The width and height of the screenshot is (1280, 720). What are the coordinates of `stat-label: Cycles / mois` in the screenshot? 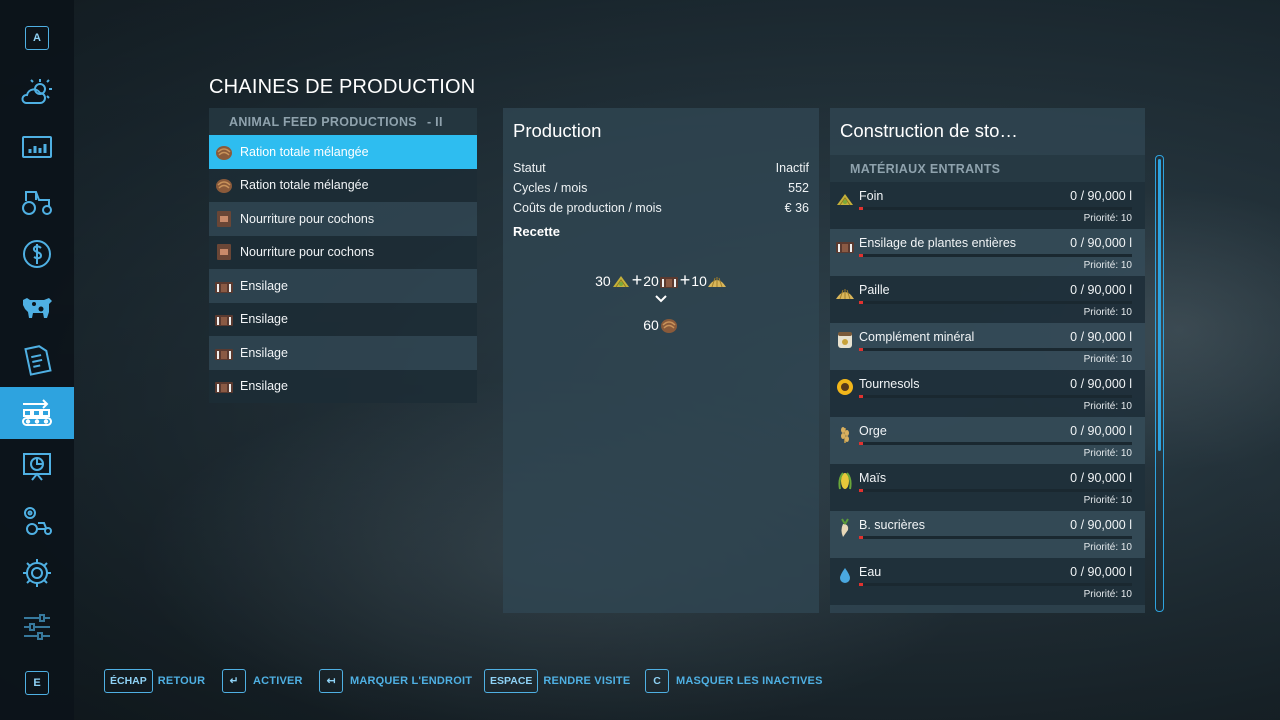 It's located at (550, 188).